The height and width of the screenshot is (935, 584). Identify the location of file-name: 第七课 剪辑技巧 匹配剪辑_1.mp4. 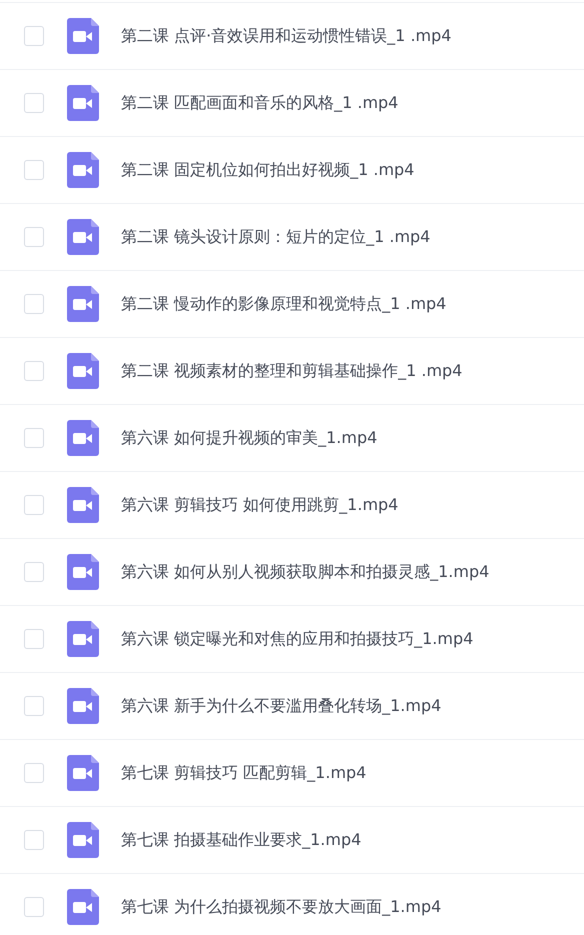
(243, 773).